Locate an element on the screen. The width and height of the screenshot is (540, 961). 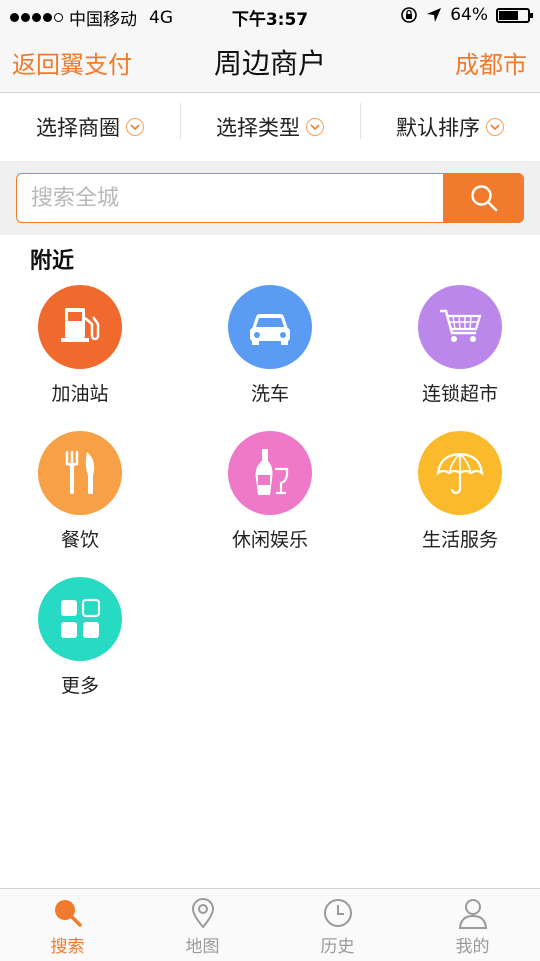
category-gas-station: 加油站 is located at coordinates (80, 355).